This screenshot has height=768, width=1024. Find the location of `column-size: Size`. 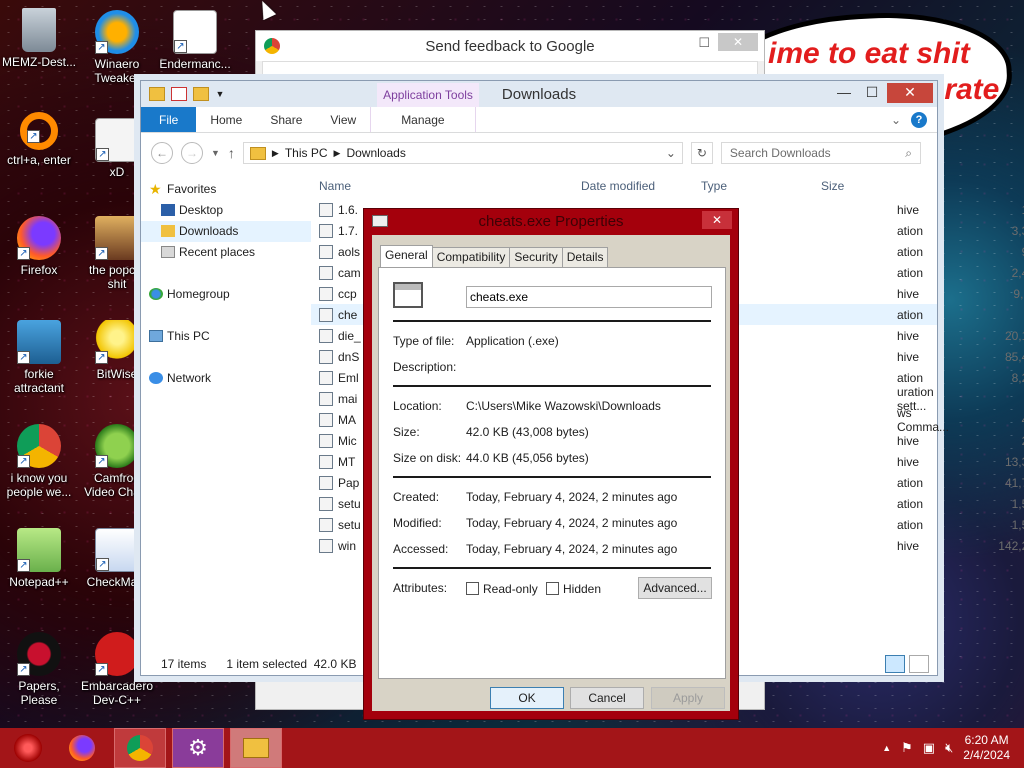

column-size: Size is located at coordinates (828, 186).